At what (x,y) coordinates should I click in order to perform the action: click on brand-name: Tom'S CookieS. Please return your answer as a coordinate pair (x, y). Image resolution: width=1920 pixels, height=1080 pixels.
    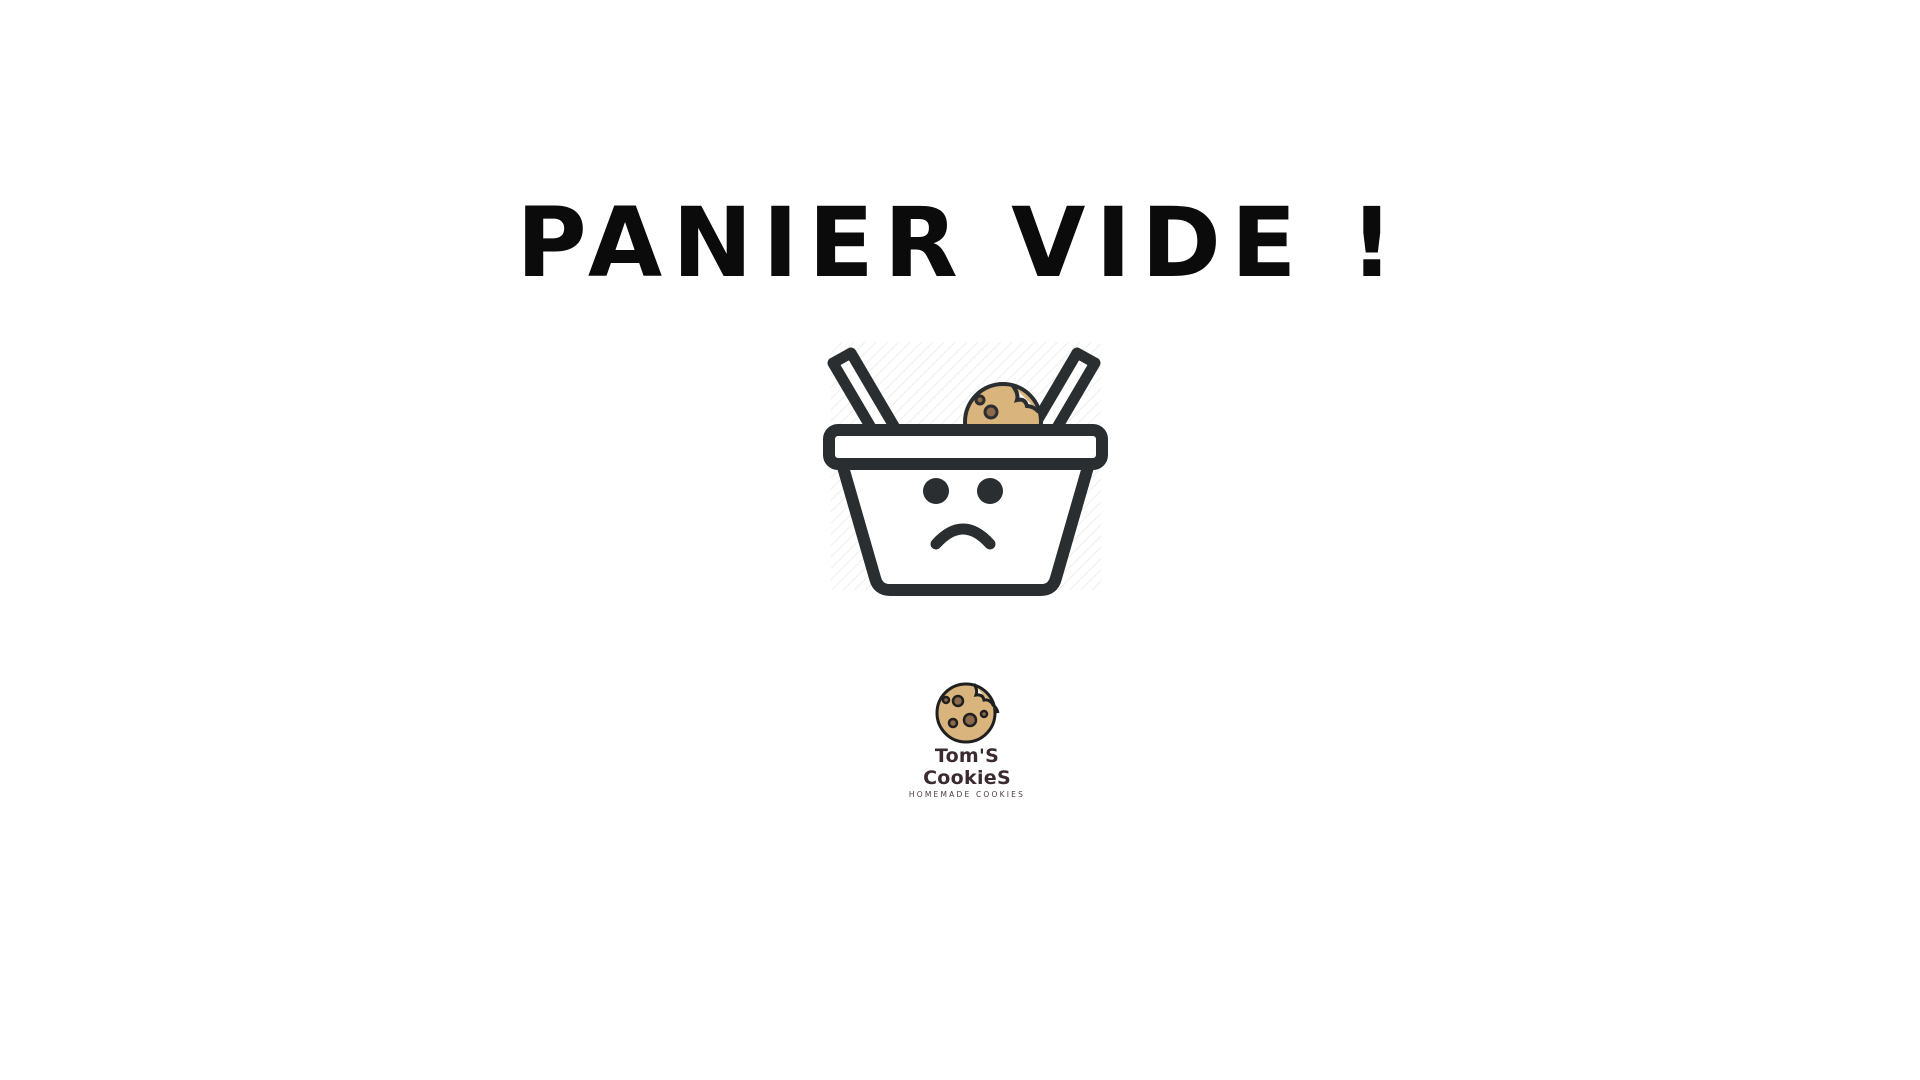
    Looking at the image, I should click on (967, 767).